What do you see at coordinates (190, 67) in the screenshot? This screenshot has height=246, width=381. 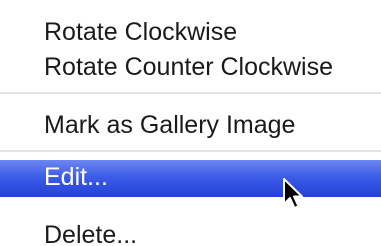 I see `menu-item-rotate-counter-clockwise: Rotate Counter Clockwise` at bounding box center [190, 67].